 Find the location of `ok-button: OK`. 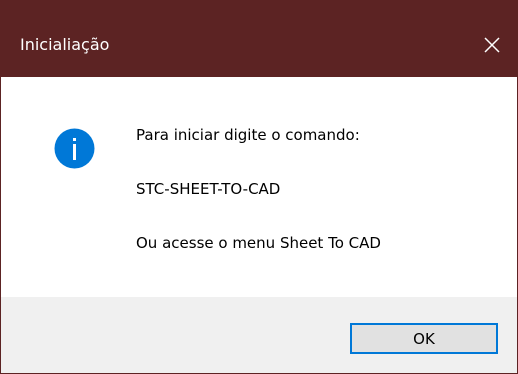

ok-button: OK is located at coordinates (424, 338).